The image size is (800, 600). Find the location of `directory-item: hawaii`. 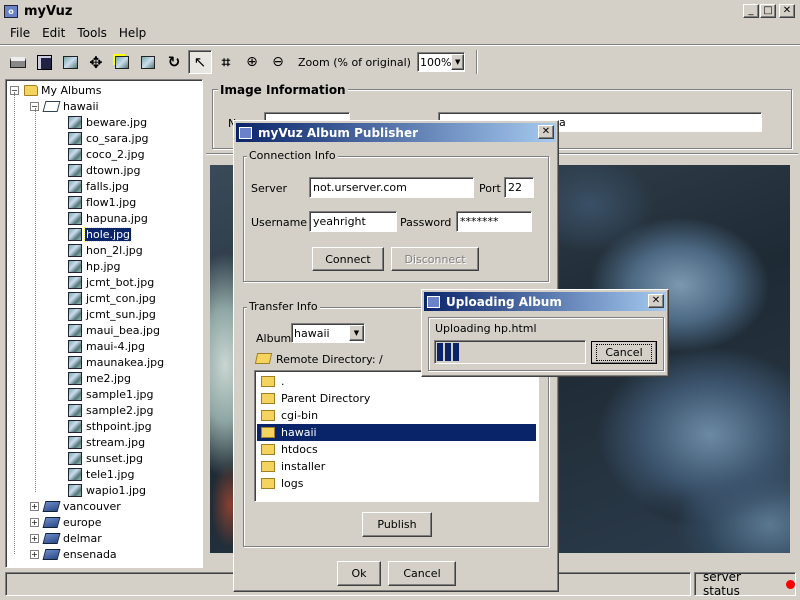

directory-item: hawaii is located at coordinates (396, 432).